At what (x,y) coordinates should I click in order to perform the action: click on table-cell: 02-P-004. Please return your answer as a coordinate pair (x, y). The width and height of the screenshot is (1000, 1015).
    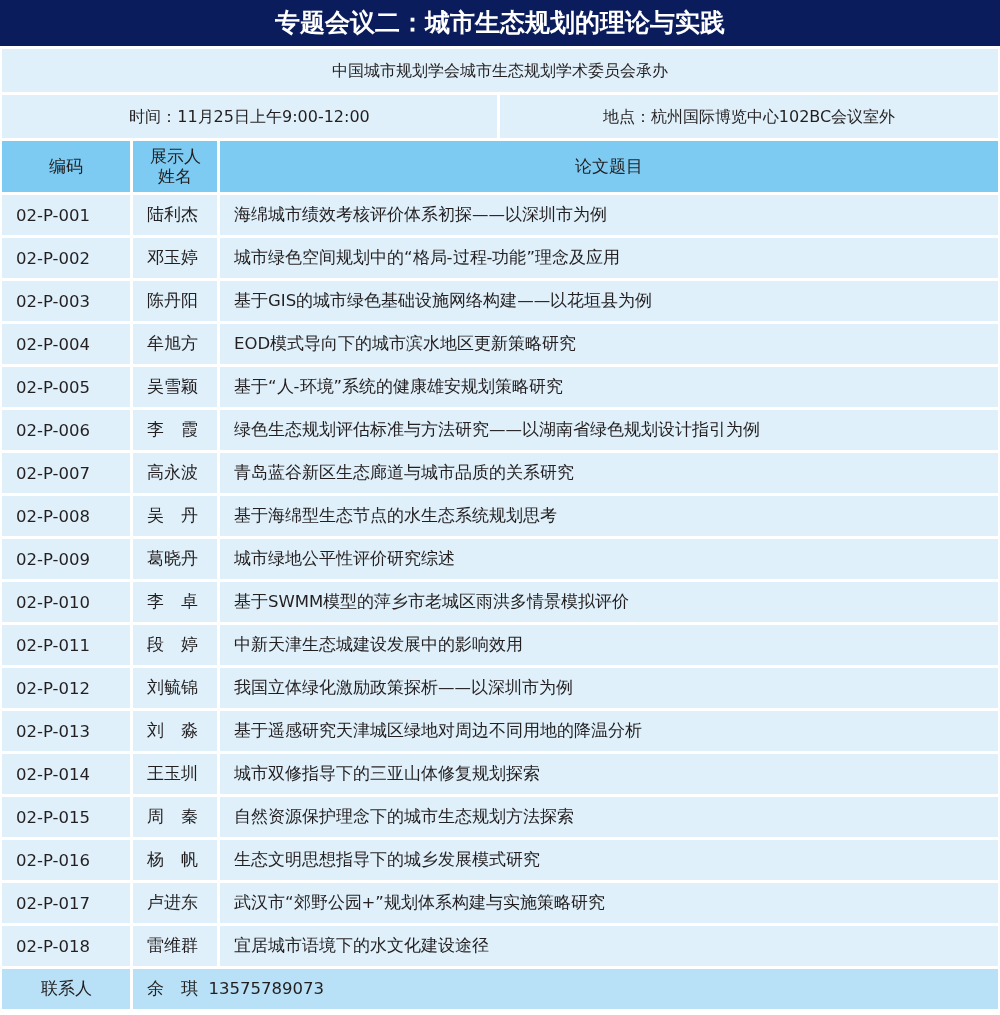
    Looking at the image, I should click on (66, 344).